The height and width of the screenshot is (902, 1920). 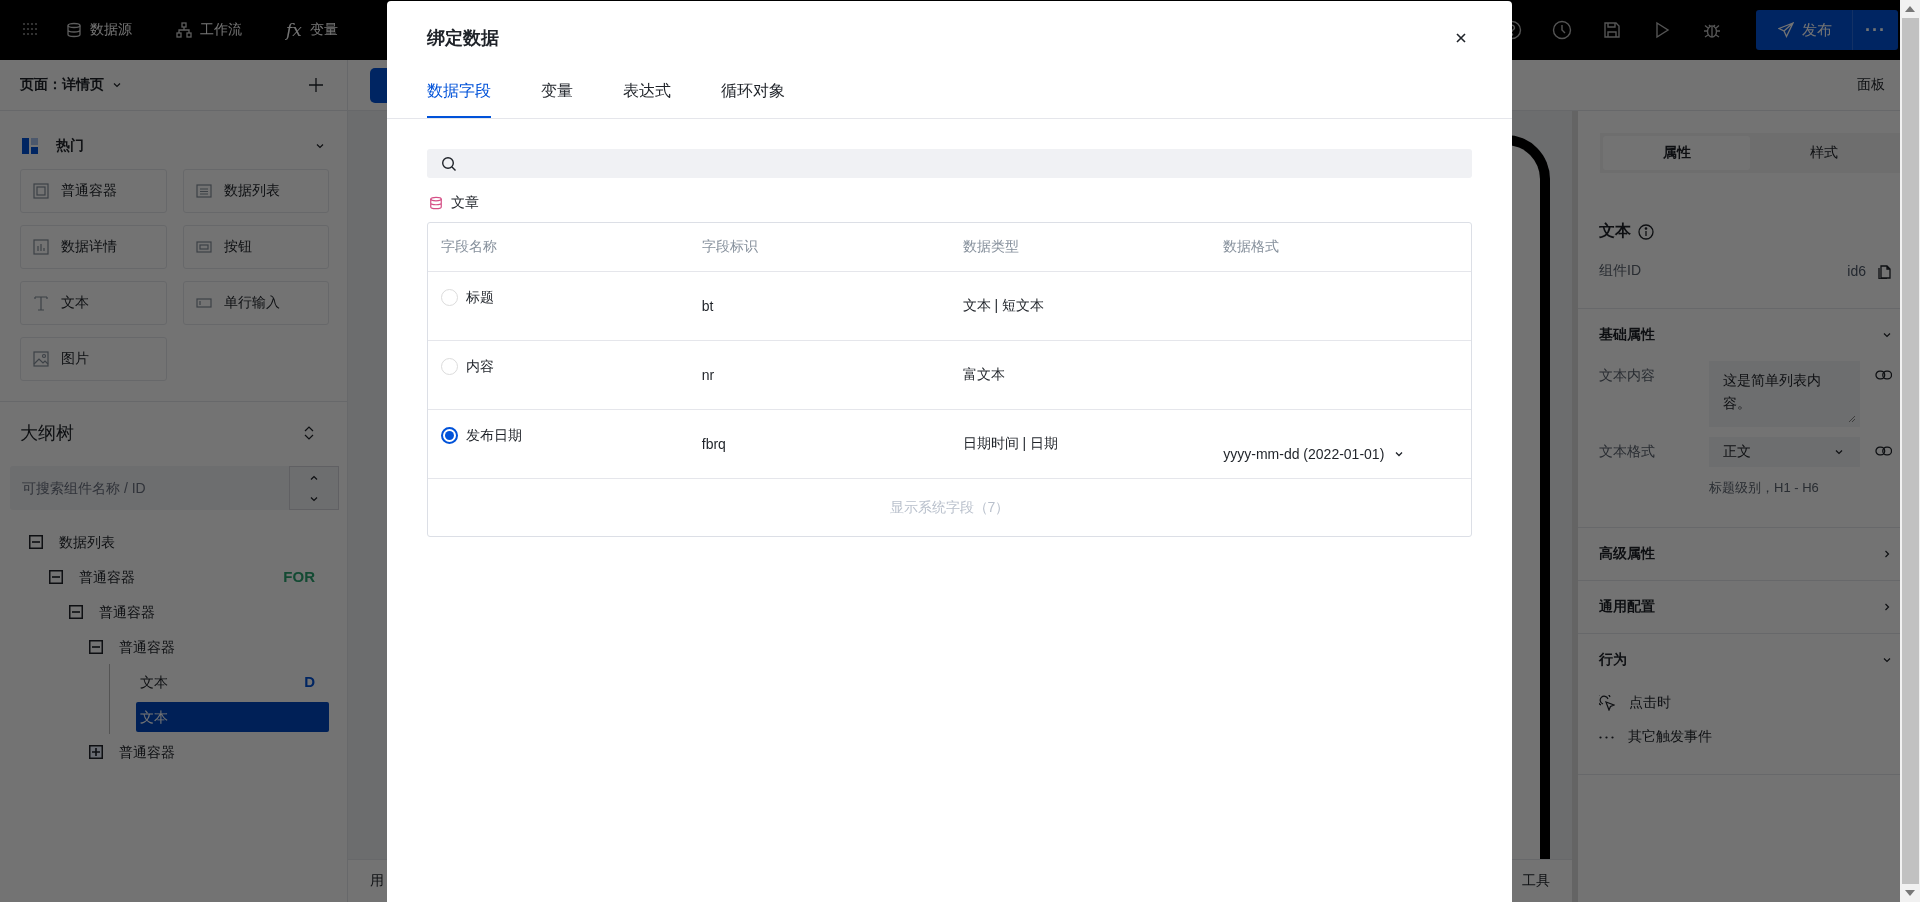 I want to click on format-dropdown: yyyy-mm-dd (2022-01-01), so click(x=1314, y=454).